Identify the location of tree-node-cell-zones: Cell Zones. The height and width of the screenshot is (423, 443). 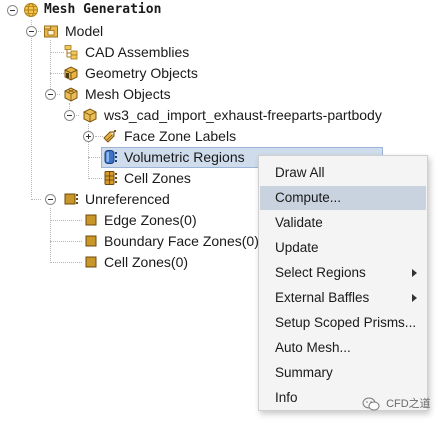
(110, 178).